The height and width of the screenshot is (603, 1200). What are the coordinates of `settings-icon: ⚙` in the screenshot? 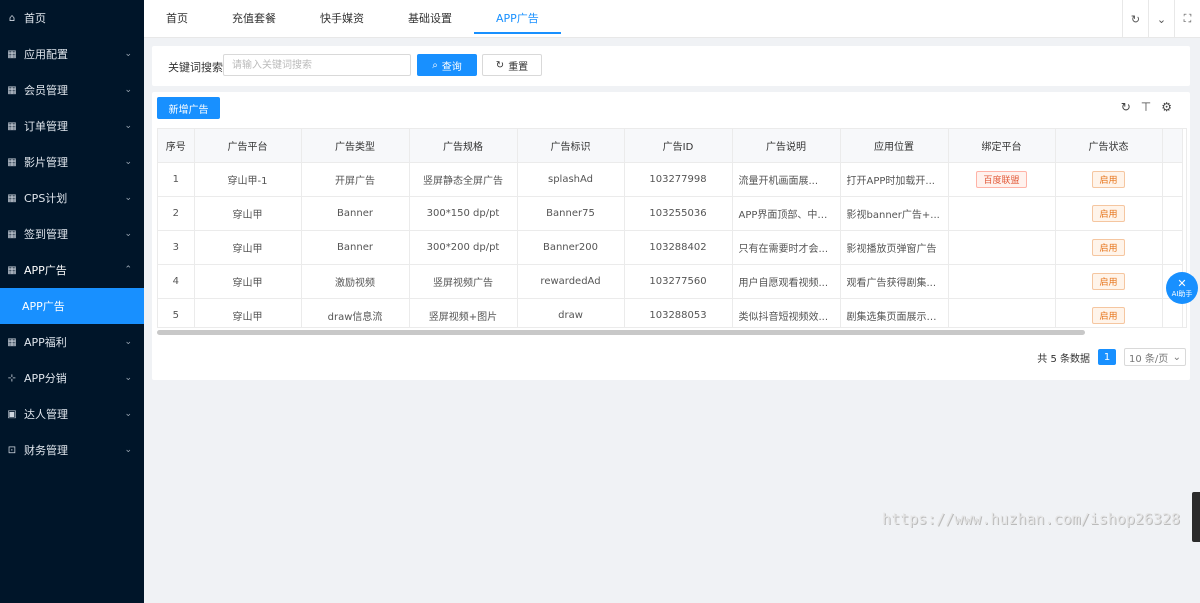 It's located at (1166, 107).